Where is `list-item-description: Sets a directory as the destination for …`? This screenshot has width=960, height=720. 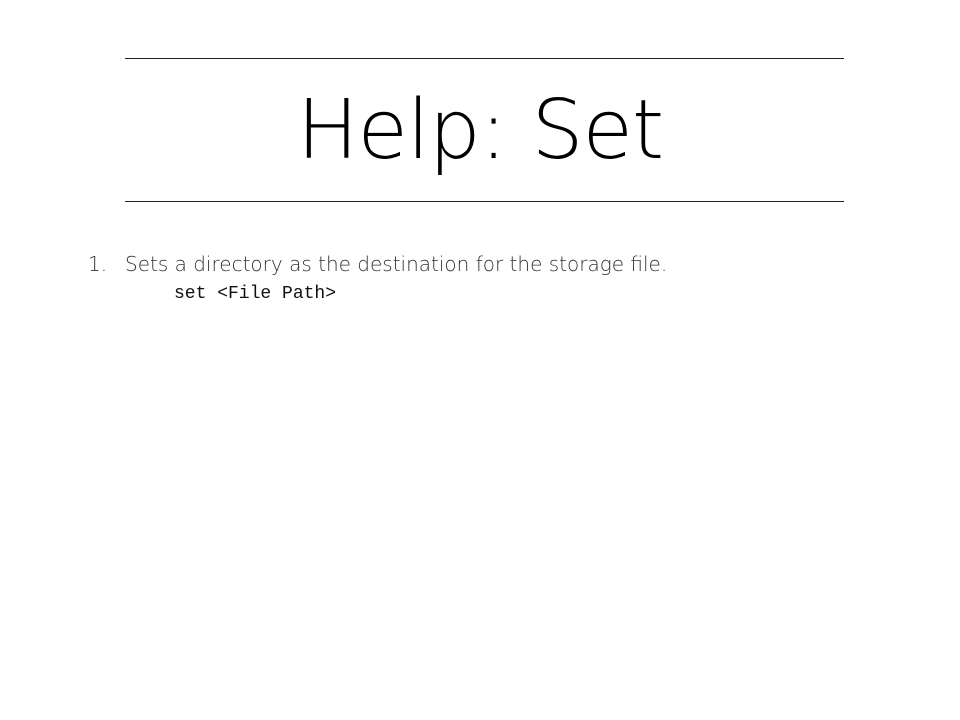 list-item-description: Sets a directory as the destination for … is located at coordinates (396, 264).